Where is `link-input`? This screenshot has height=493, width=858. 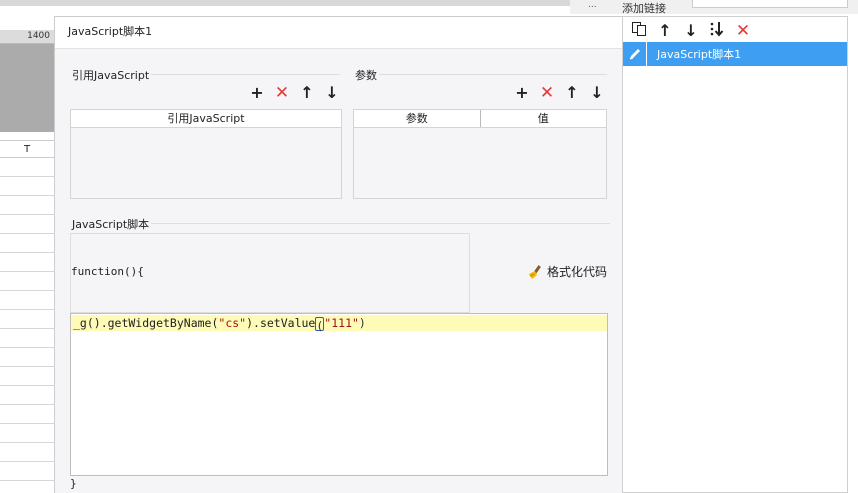 link-input is located at coordinates (770, 4).